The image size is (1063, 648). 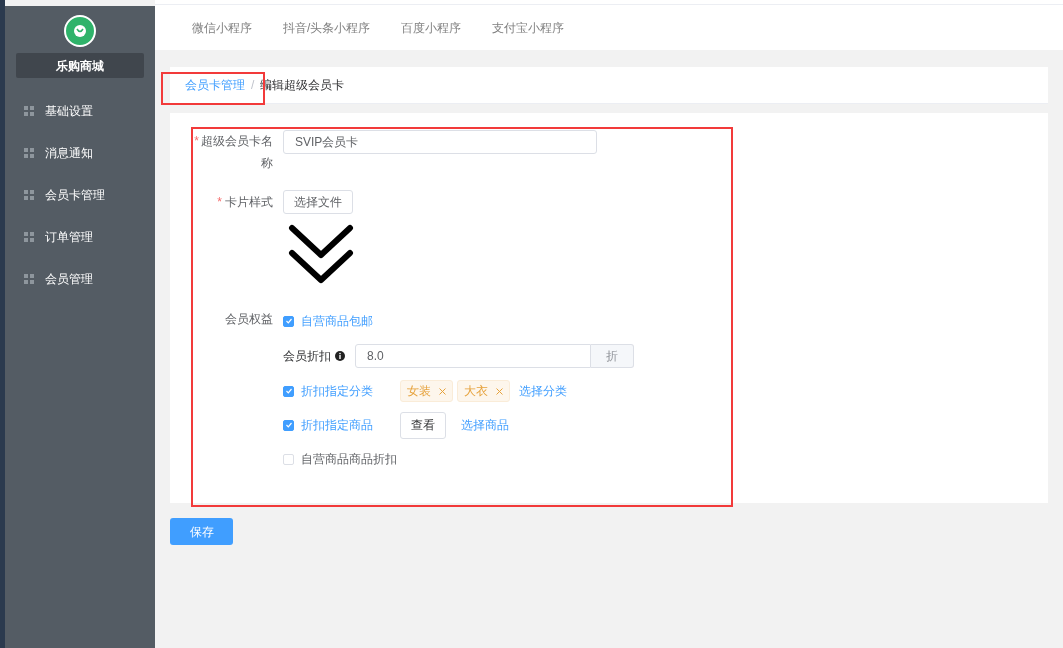 What do you see at coordinates (80, 195) in the screenshot?
I see `sidebar-item: 会员卡管理` at bounding box center [80, 195].